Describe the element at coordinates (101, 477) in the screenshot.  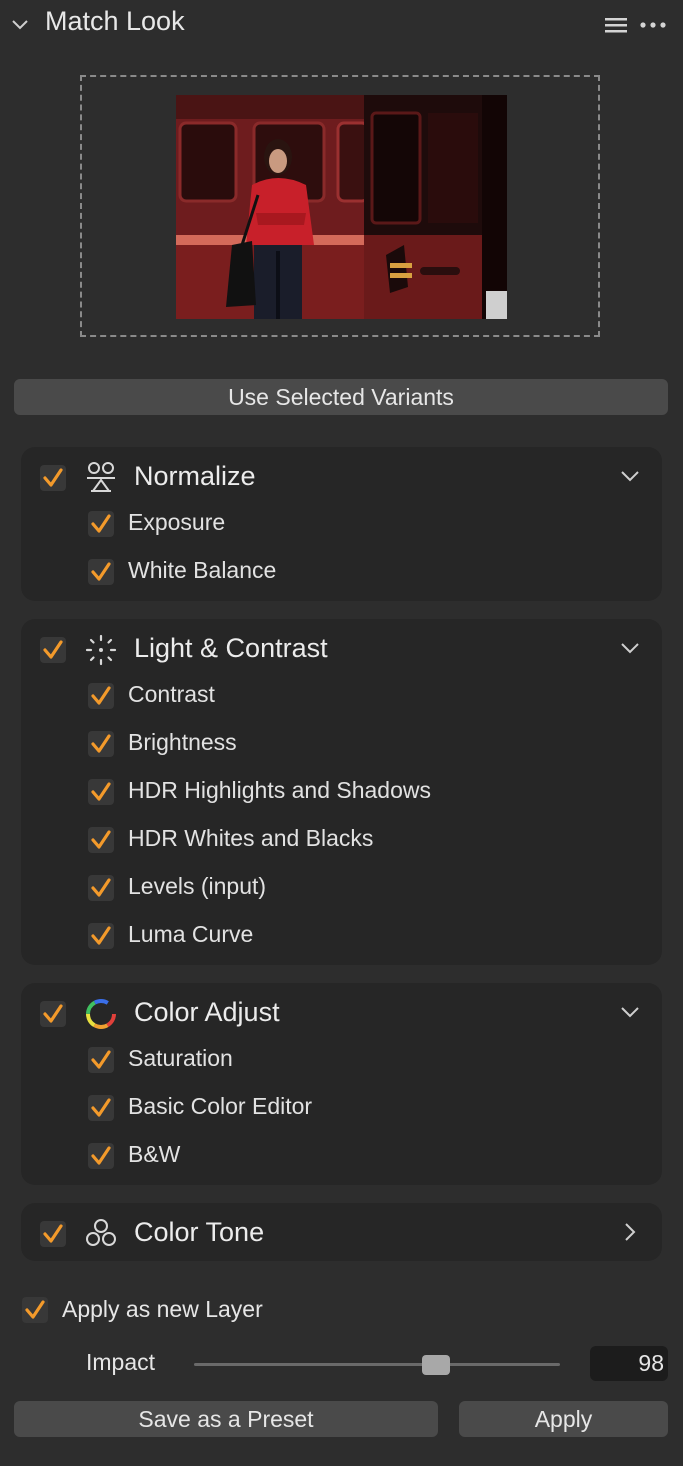
I see `normalize-icon` at that location.